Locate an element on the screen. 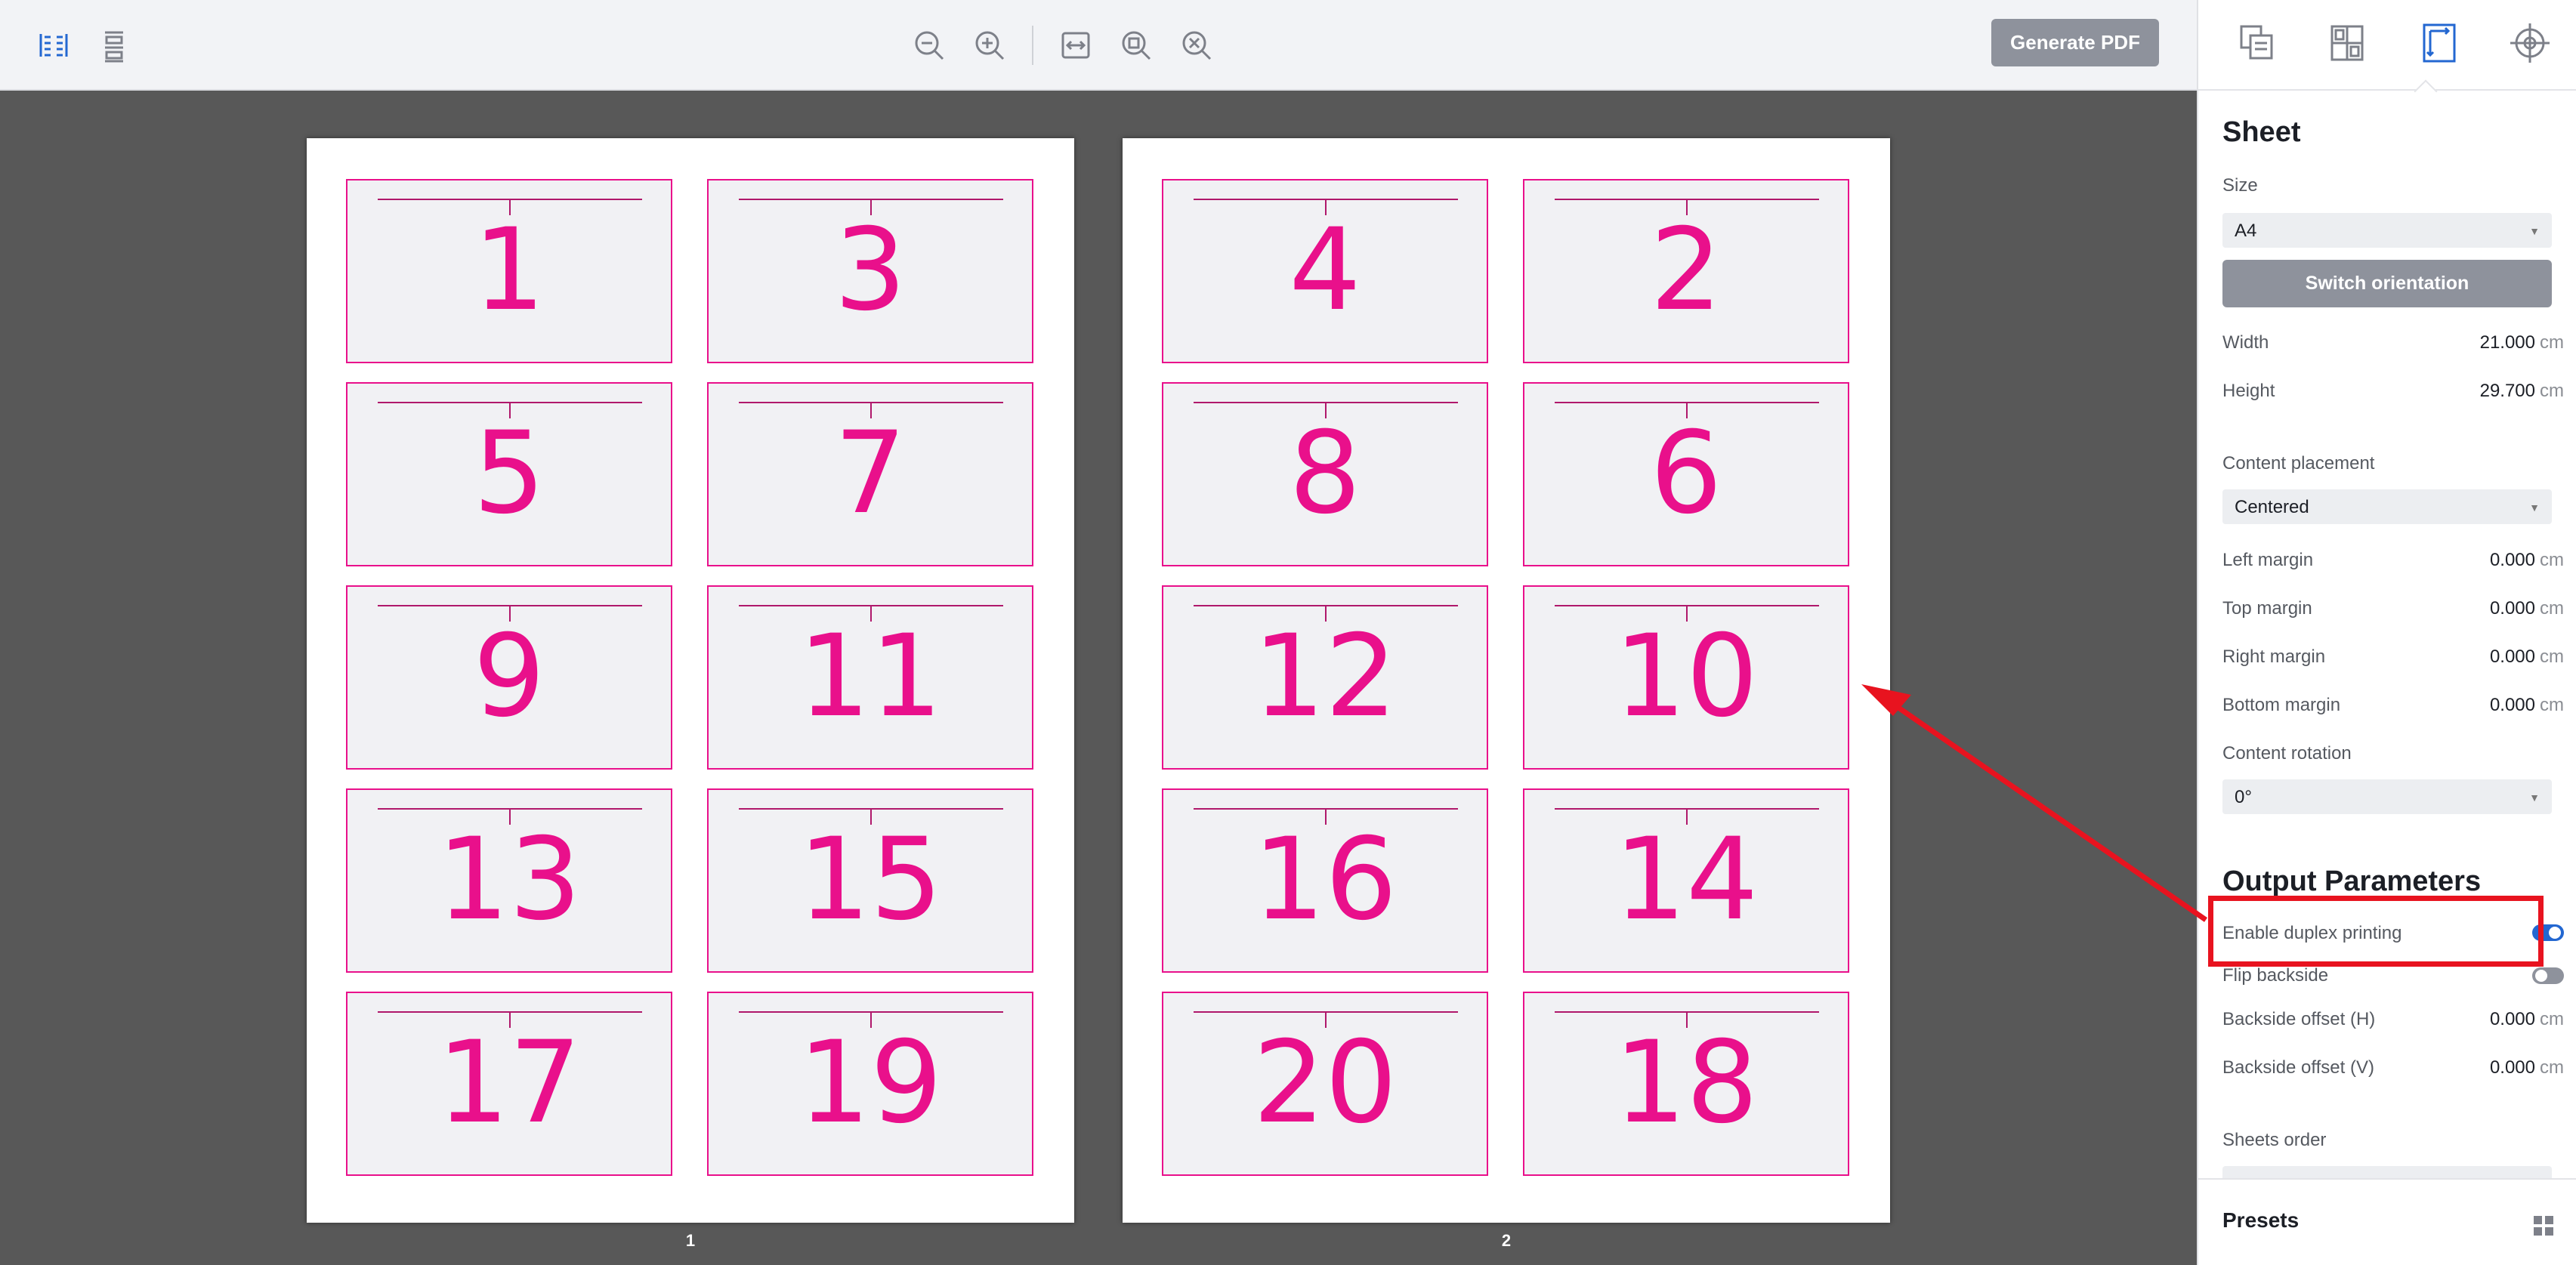 The width and height of the screenshot is (2576, 1265). page-number: 15 is located at coordinates (870, 880).